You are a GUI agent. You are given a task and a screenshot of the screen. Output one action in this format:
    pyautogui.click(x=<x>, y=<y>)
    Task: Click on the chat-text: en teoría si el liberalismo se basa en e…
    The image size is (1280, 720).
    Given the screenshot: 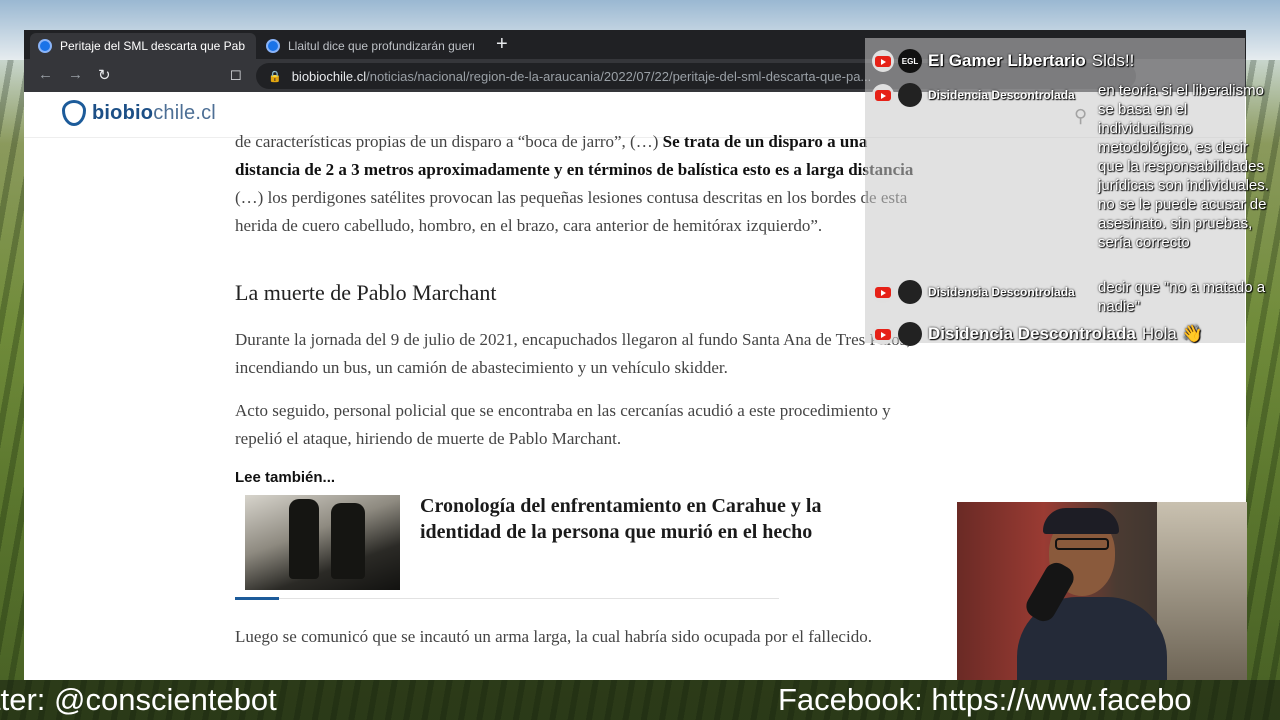 What is the action you would take?
    pyautogui.click(x=1183, y=166)
    